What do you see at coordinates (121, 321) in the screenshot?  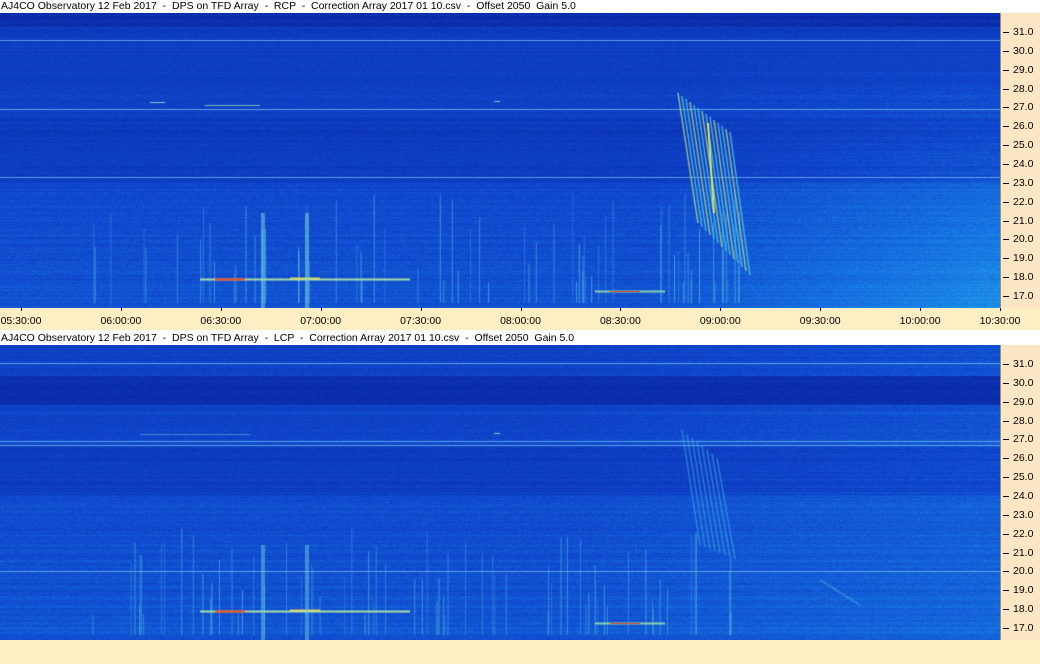 I see `x-tick-label: 06:00:00` at bounding box center [121, 321].